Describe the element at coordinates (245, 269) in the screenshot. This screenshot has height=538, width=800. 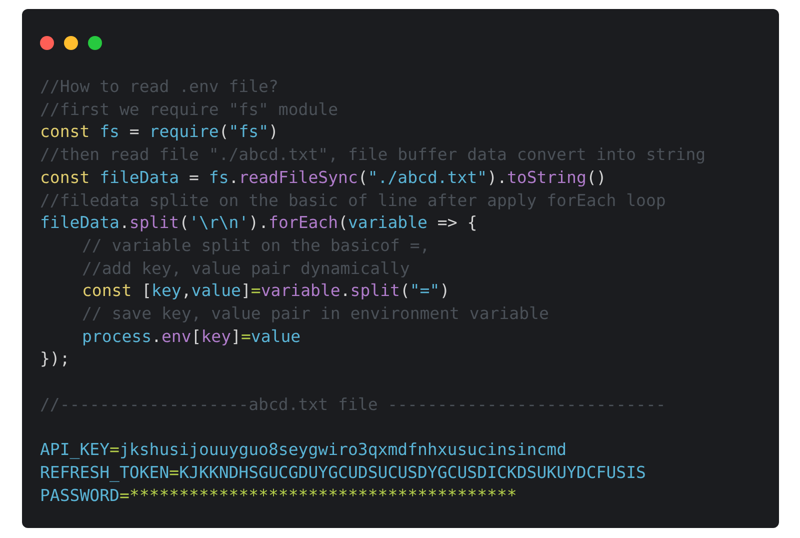
I see `code-line: //add key, value pair dynamically` at that location.